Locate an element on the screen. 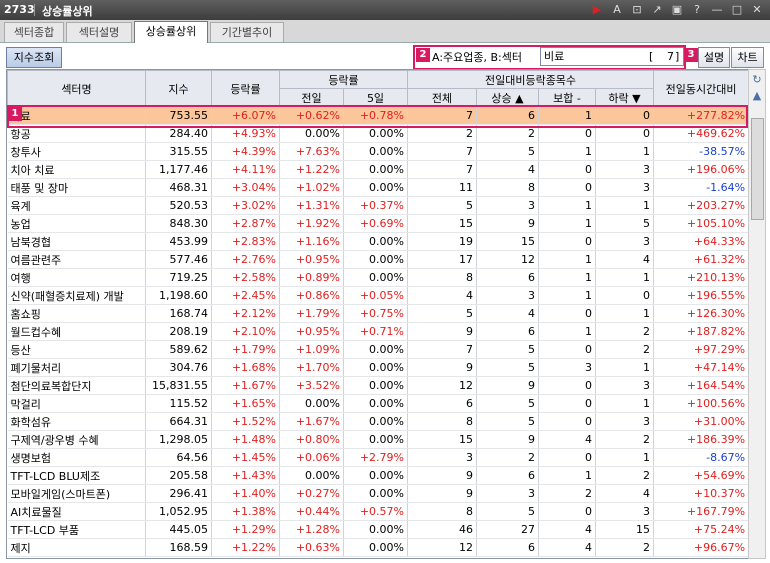 This screenshot has width=770, height=563. cell-st: +64.33% is located at coordinates (700, 241).